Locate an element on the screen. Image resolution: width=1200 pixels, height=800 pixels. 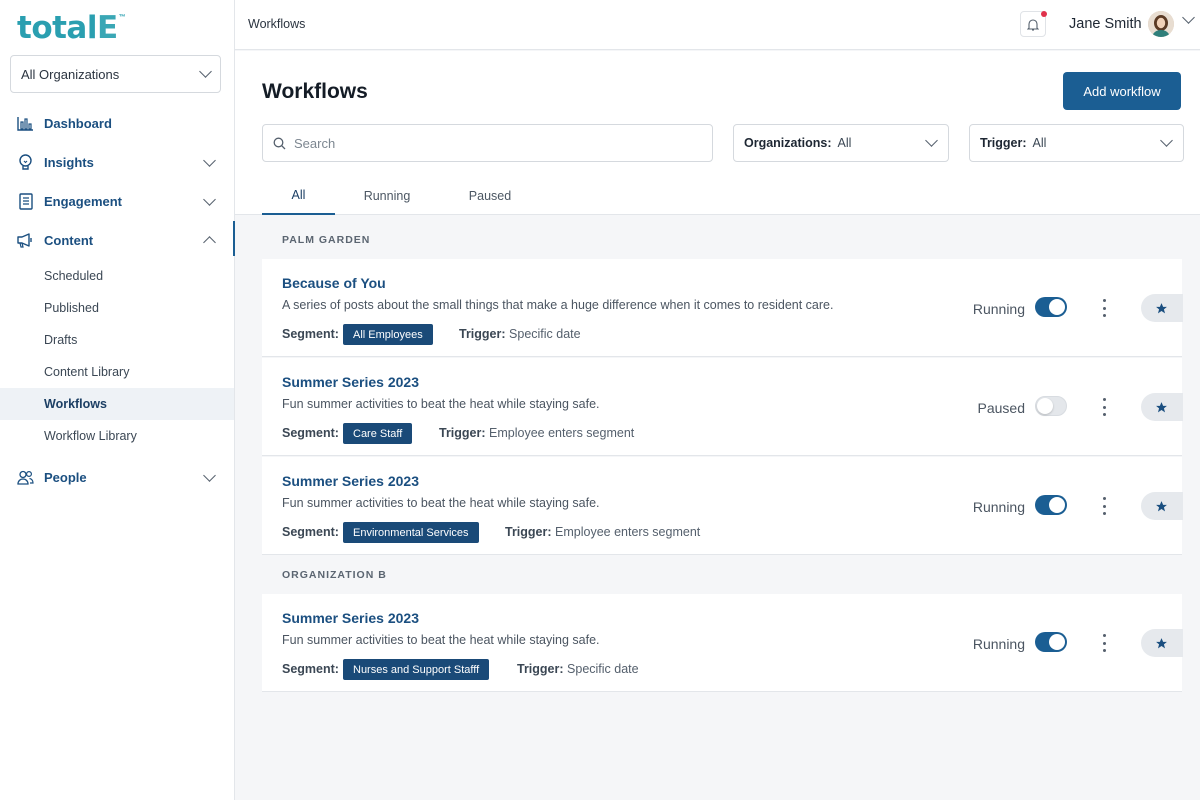
group-label: PALM GARDEN is located at coordinates (326, 240).